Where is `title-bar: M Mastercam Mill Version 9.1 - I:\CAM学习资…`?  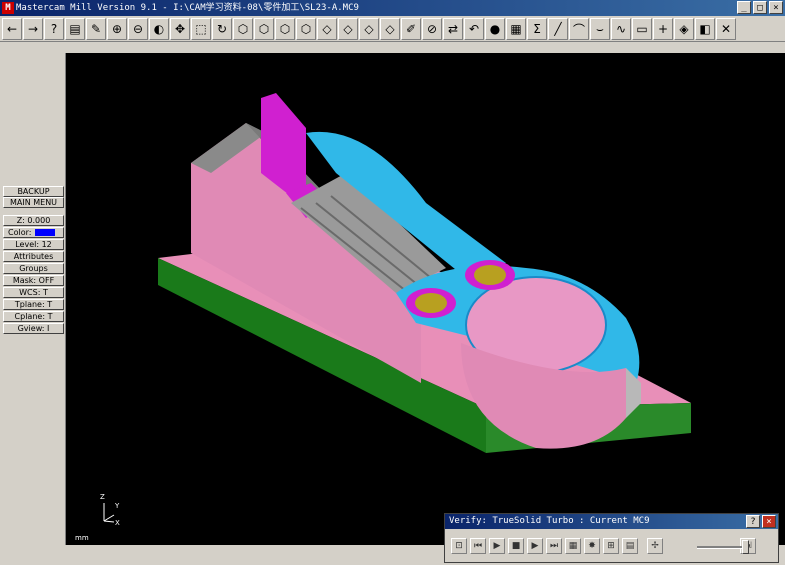
title-bar: M Mastercam Mill Version 9.1 - I:\CAM学习资… is located at coordinates (392, 8).